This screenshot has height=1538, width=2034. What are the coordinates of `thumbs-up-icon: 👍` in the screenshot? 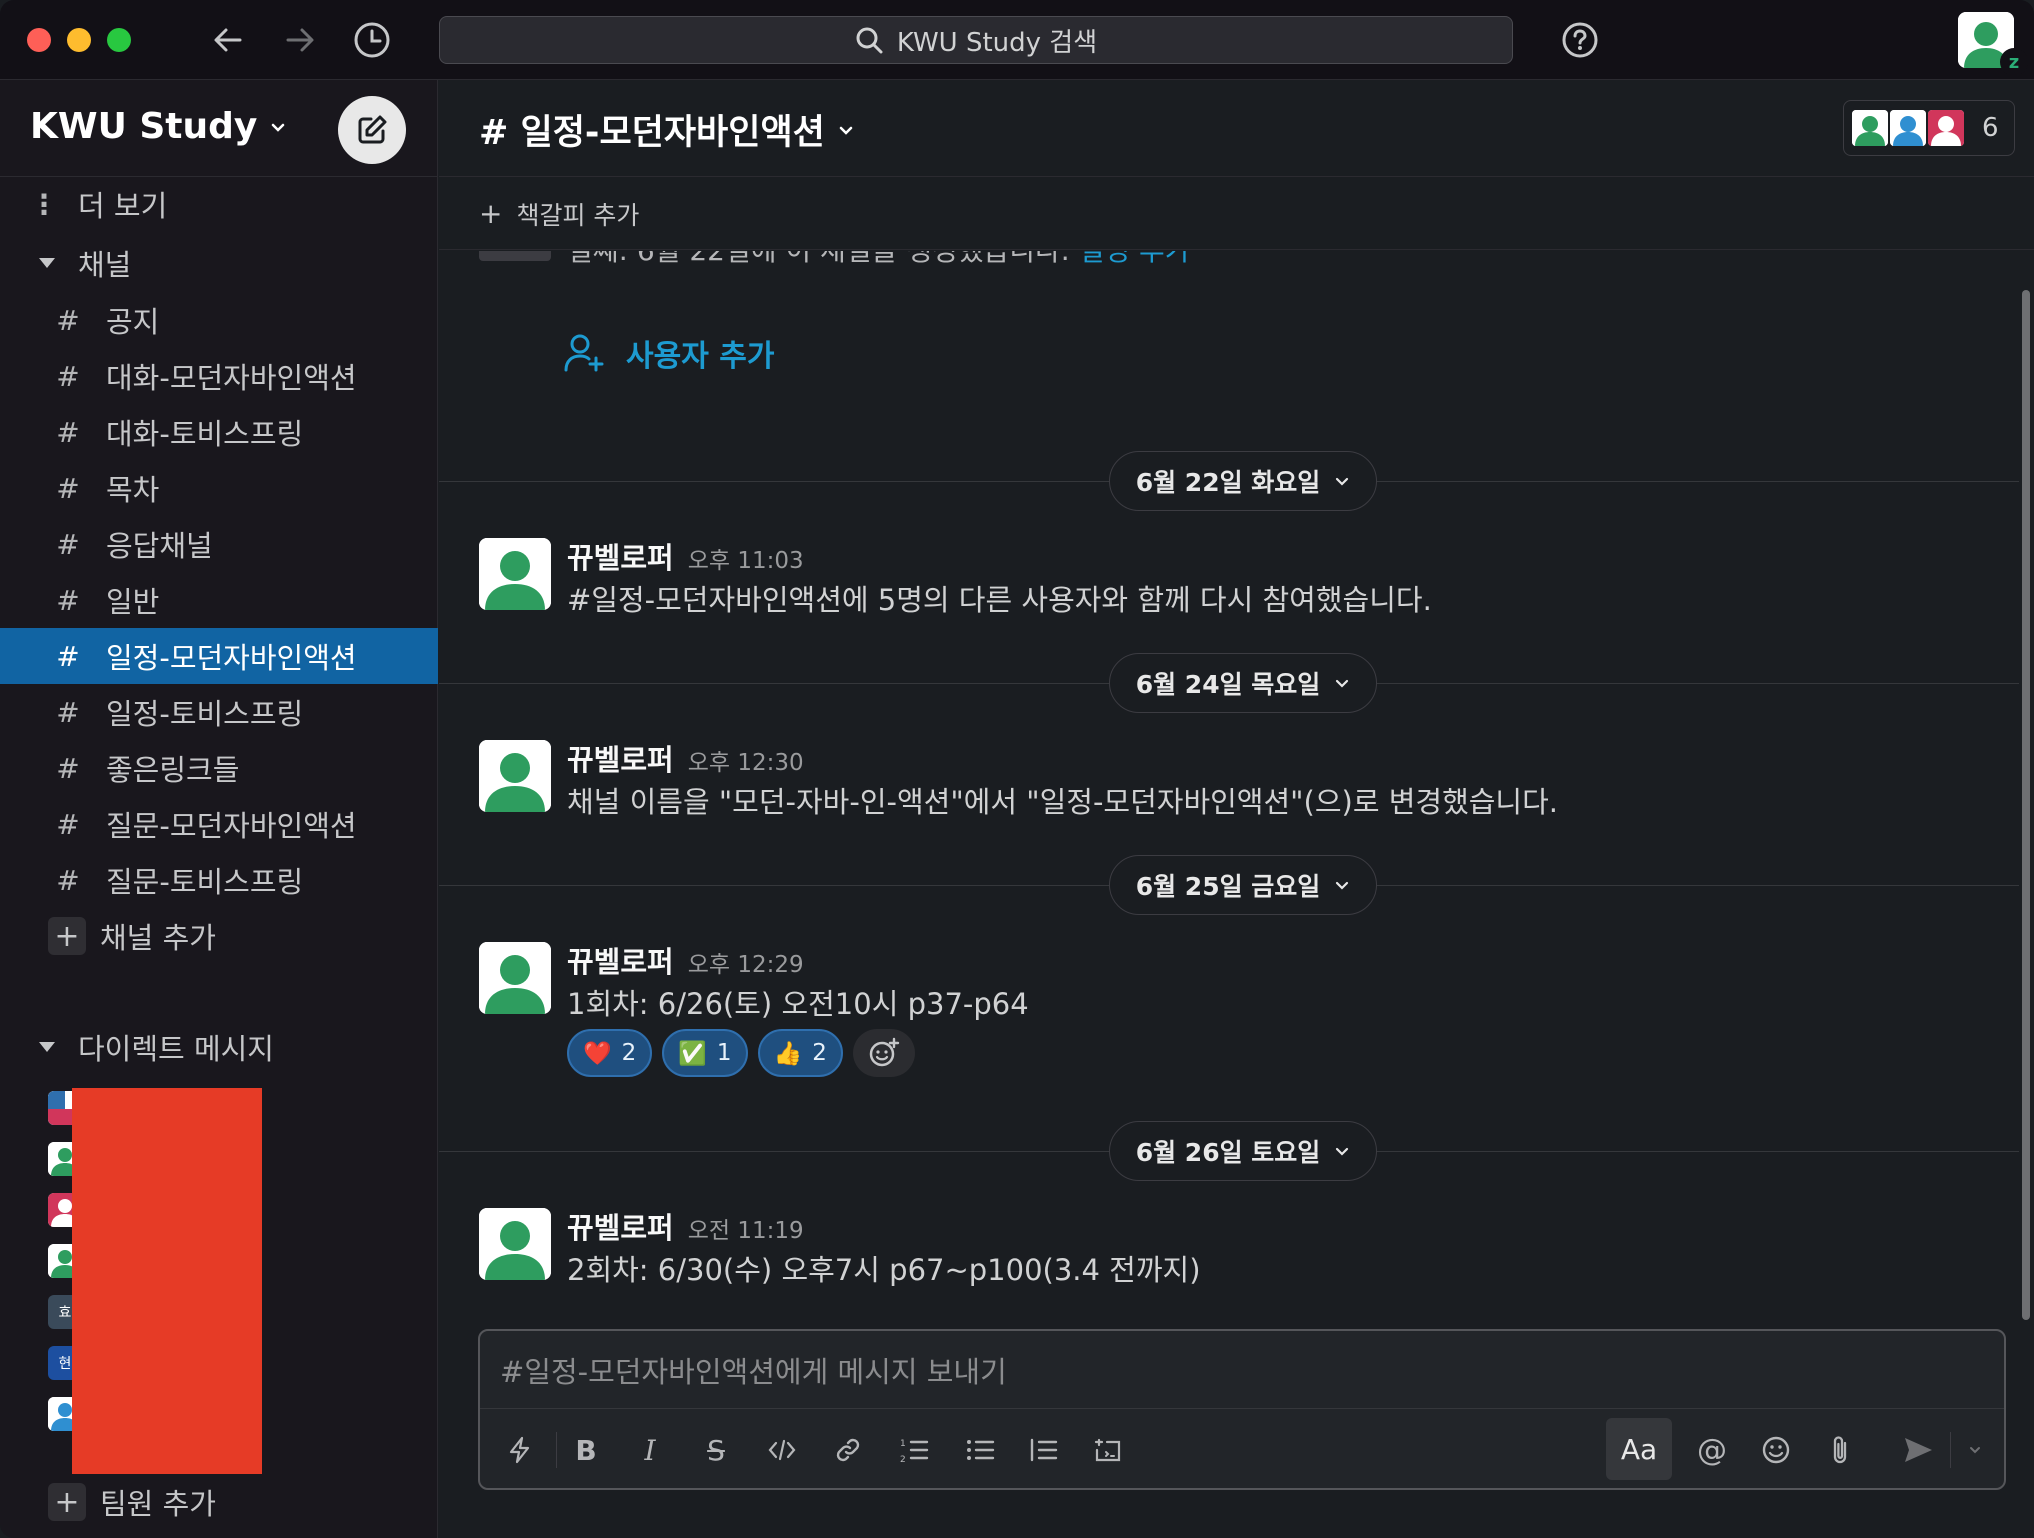 It's located at (788, 1053).